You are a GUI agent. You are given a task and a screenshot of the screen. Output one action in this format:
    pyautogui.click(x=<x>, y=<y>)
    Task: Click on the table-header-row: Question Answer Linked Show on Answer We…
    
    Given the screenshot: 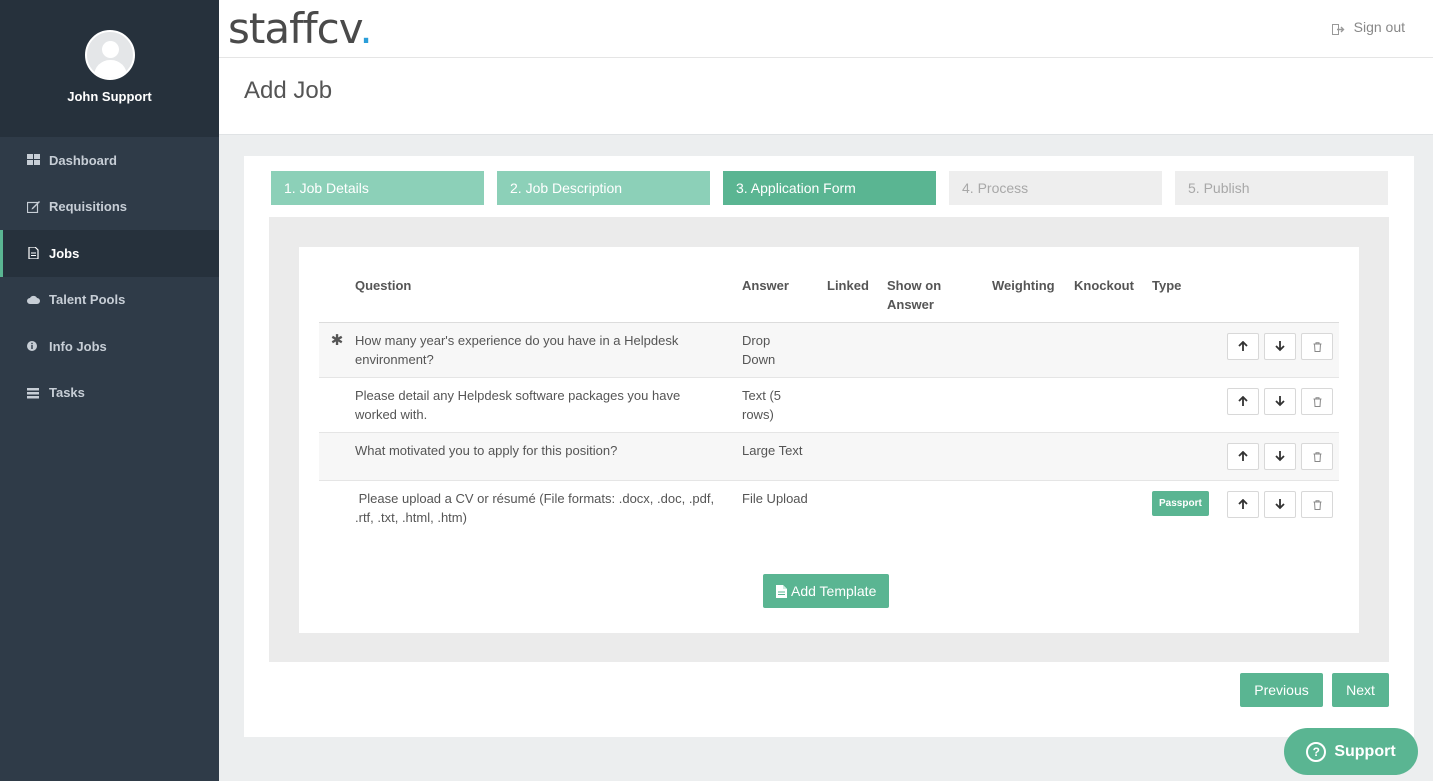 What is the action you would take?
    pyautogui.click(x=829, y=295)
    